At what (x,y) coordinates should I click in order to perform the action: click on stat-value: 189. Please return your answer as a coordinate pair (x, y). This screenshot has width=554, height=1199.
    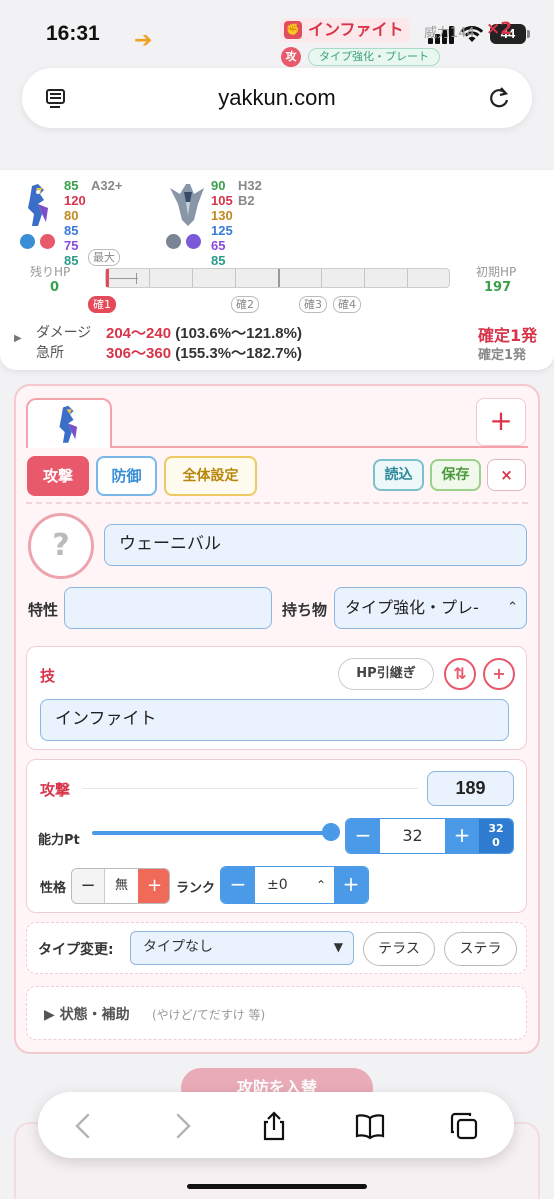
    Looking at the image, I should click on (470, 788).